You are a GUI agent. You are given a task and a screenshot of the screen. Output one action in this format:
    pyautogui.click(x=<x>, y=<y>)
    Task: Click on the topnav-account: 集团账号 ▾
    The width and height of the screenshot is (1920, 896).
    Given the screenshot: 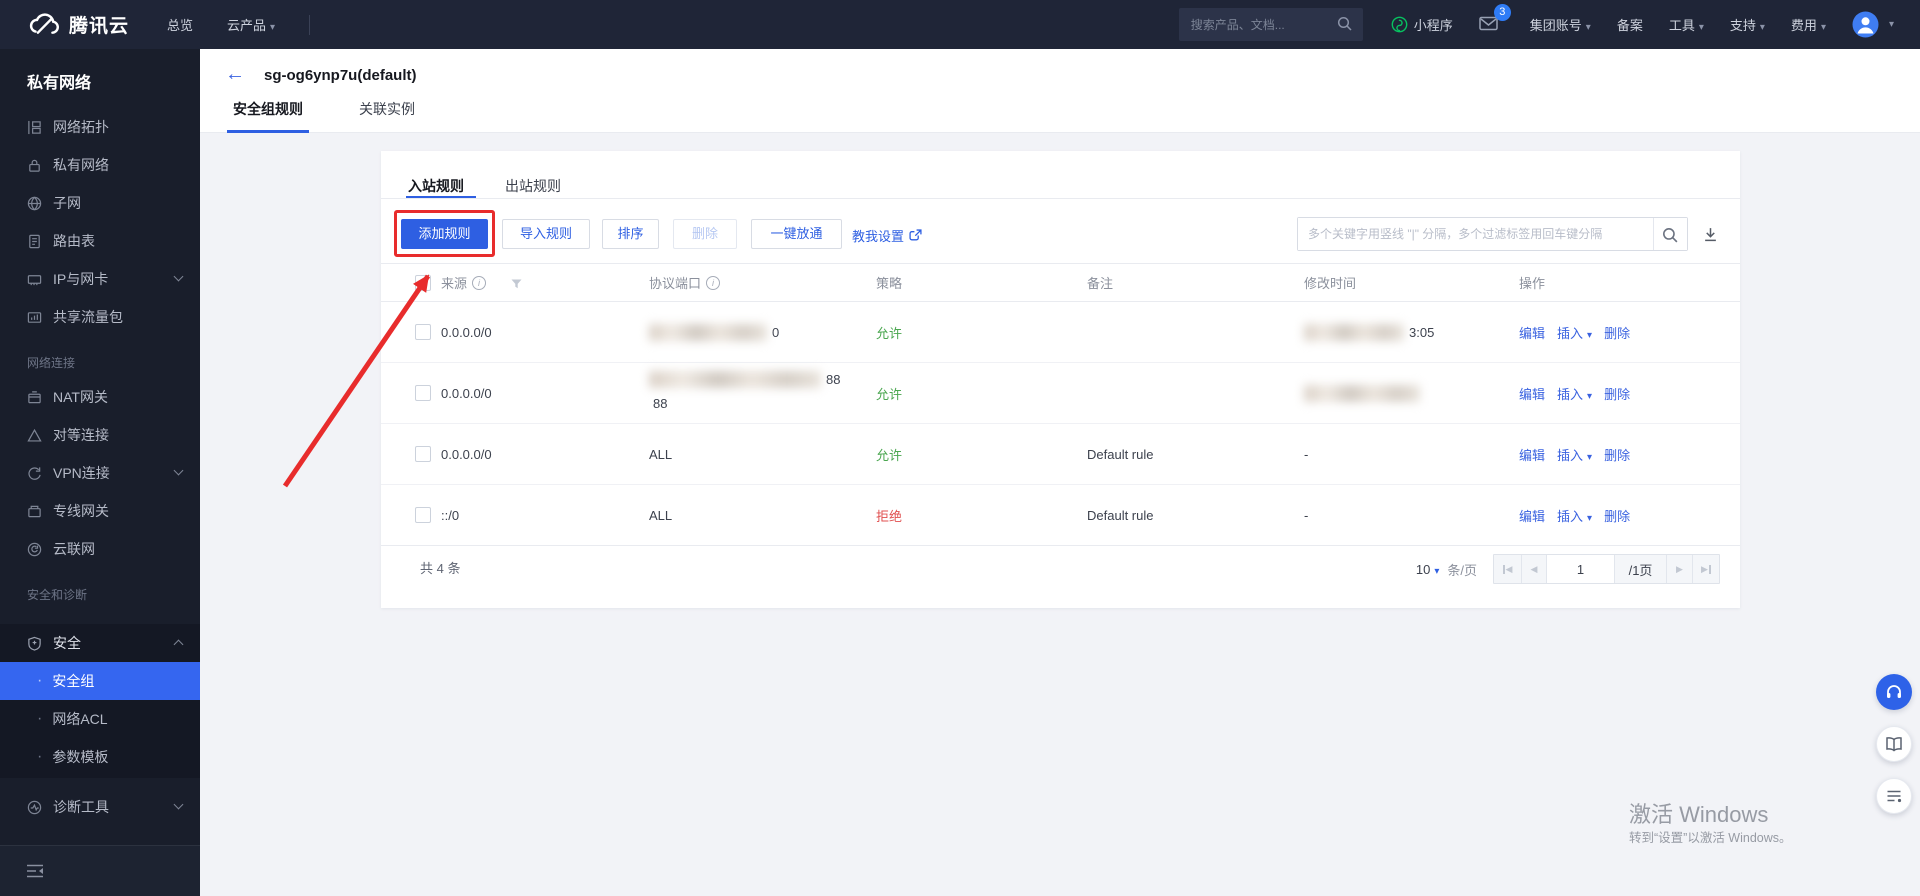 What is the action you would take?
    pyautogui.click(x=1560, y=24)
    